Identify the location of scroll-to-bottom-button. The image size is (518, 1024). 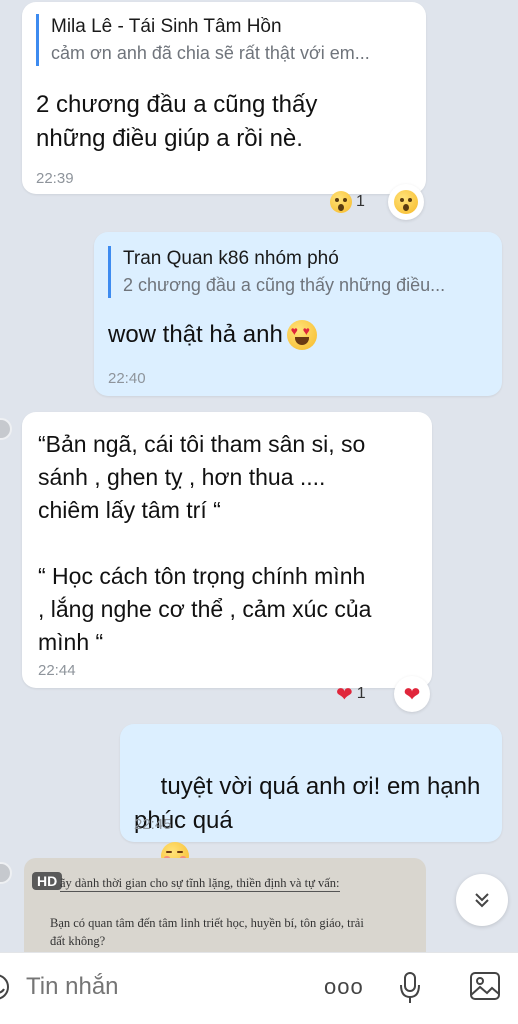
(482, 900).